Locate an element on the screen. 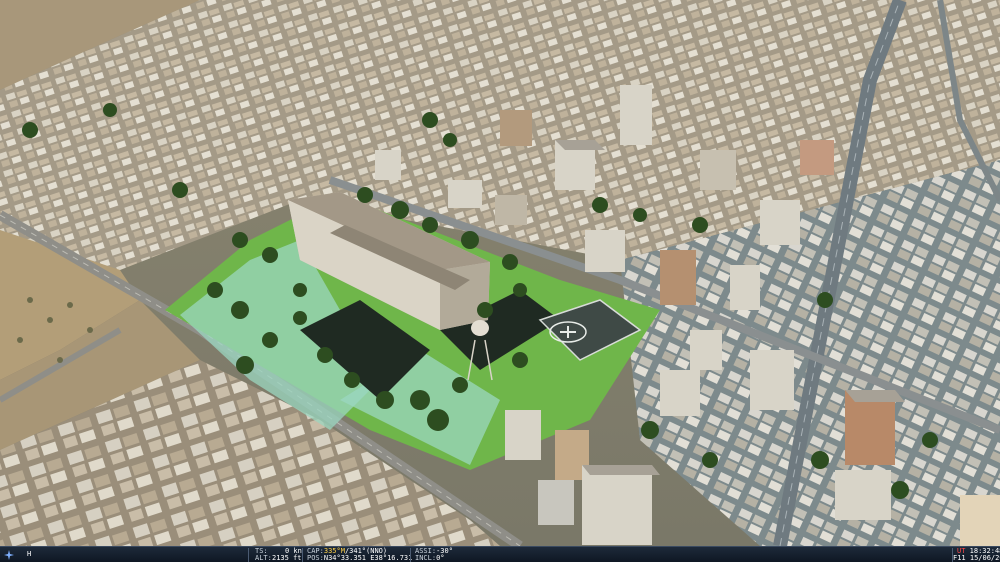 The image size is (1000, 562). hud-date-value: F11 15/06/2024 is located at coordinates (976, 558).